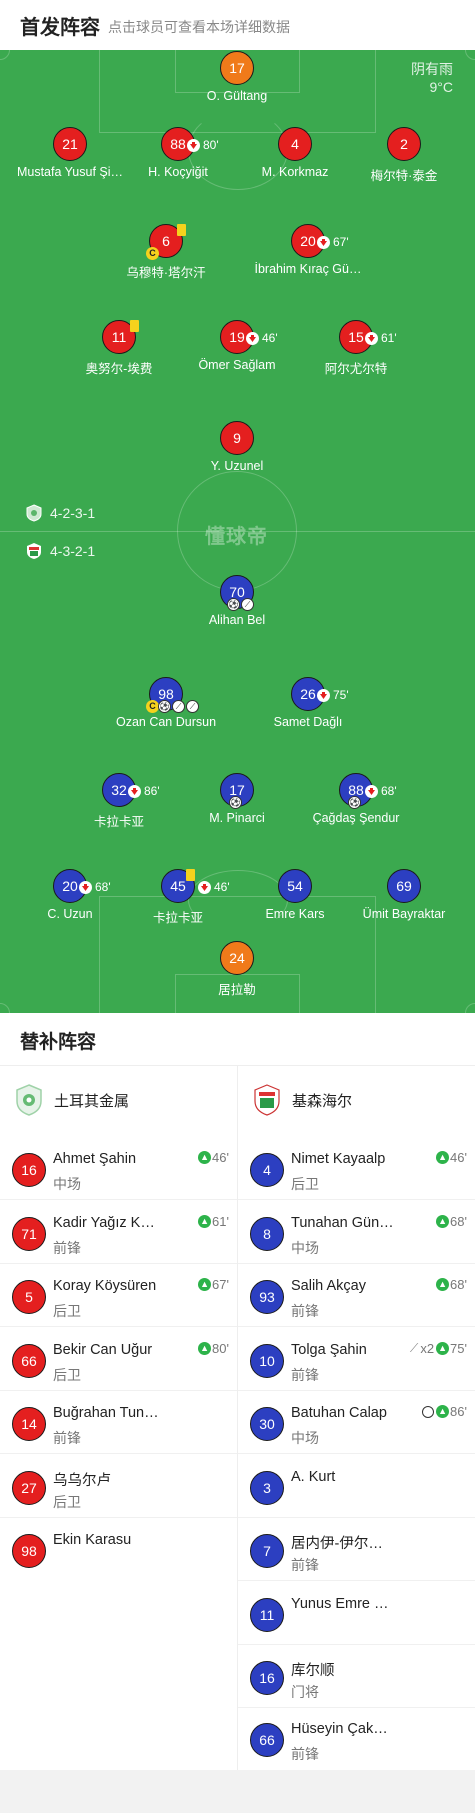  I want to click on sub-name: Tolga Şahin, so click(329, 1350).